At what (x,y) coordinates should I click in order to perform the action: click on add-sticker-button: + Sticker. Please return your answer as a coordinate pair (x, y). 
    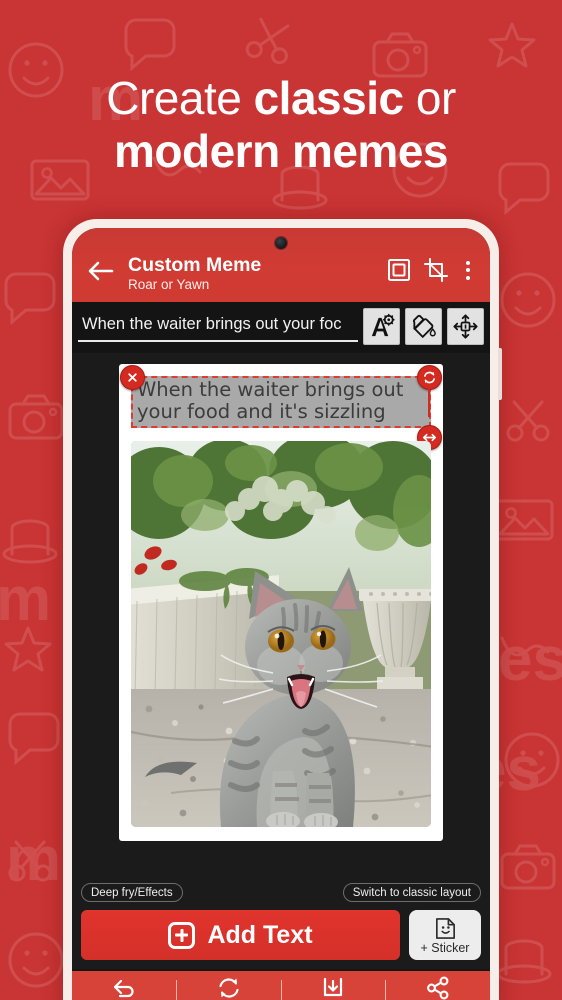
    Looking at the image, I should click on (445, 935).